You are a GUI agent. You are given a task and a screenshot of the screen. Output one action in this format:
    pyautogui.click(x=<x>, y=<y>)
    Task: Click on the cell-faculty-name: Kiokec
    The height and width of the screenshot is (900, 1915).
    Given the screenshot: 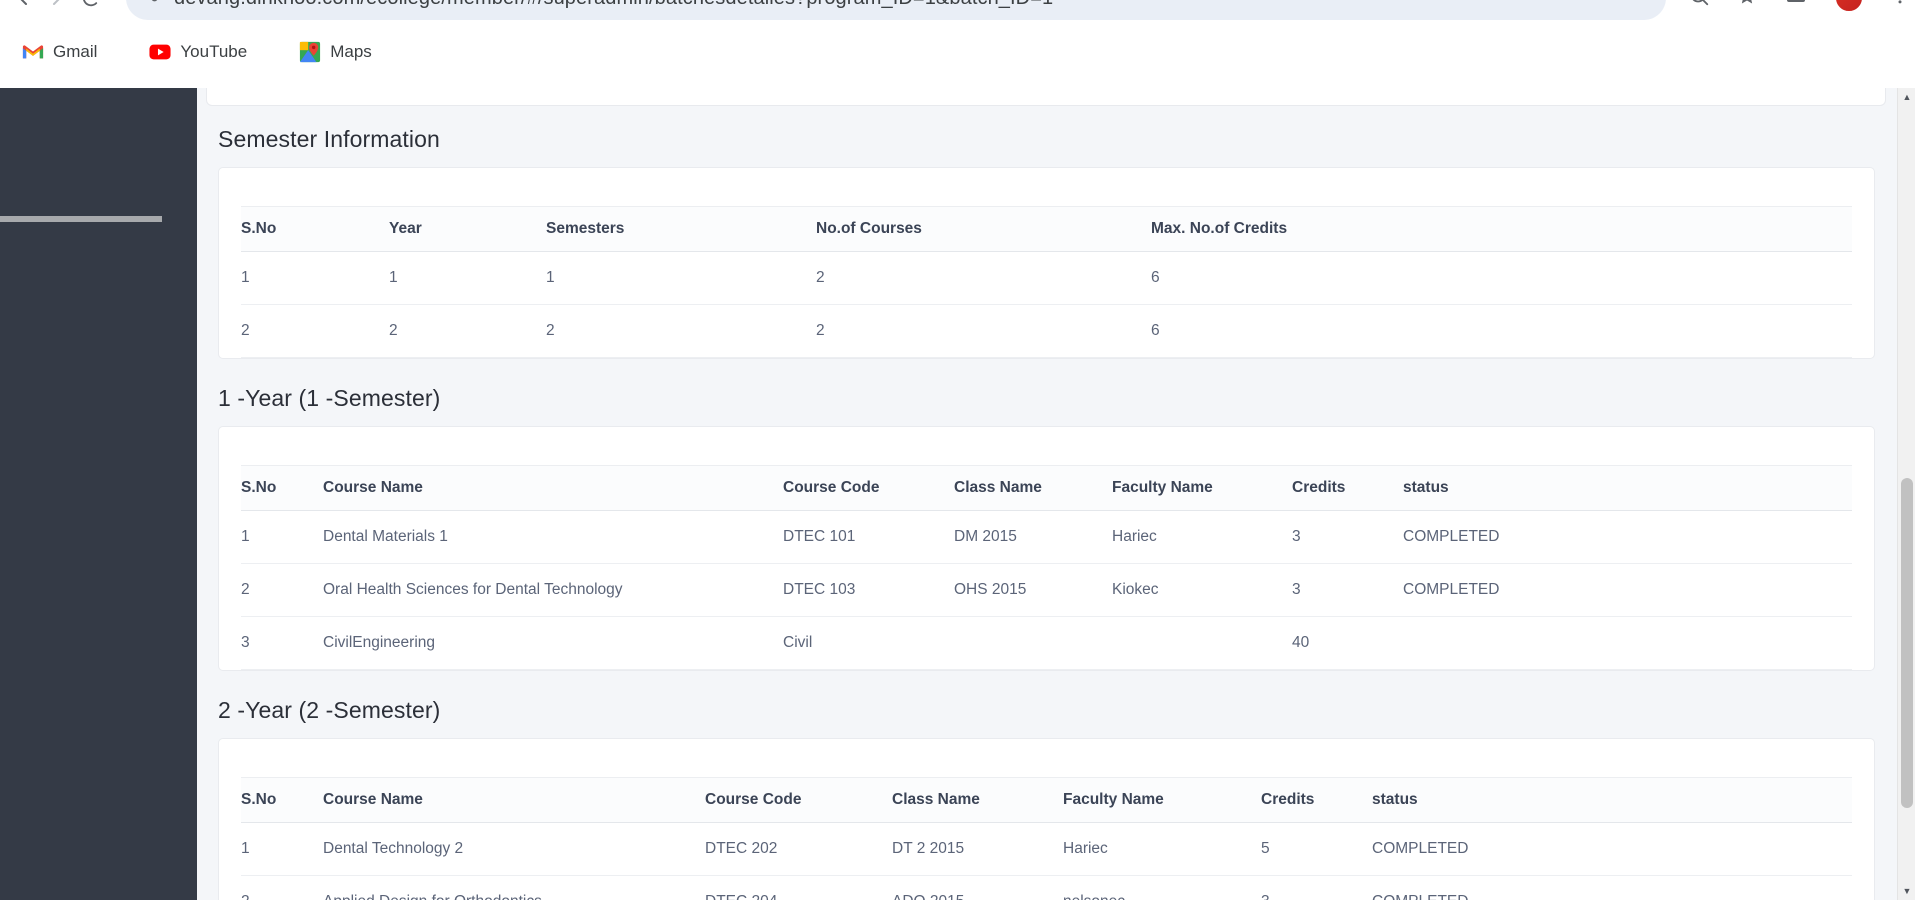 What is the action you would take?
    pyautogui.click(x=1202, y=590)
    